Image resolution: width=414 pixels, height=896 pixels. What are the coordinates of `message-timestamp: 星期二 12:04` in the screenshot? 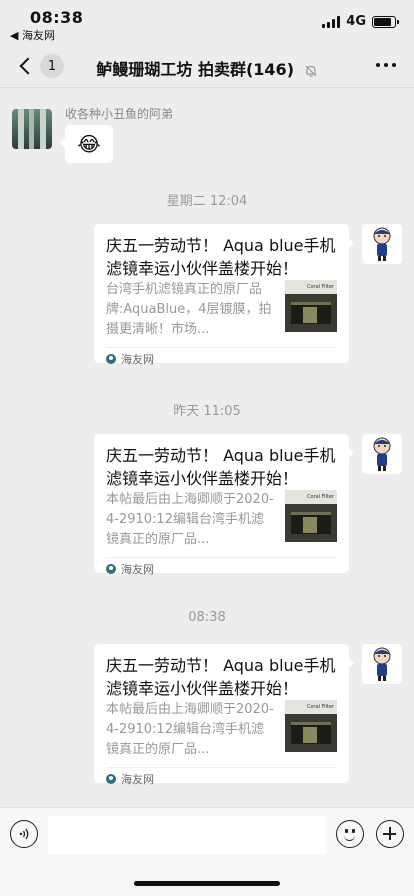 It's located at (207, 201).